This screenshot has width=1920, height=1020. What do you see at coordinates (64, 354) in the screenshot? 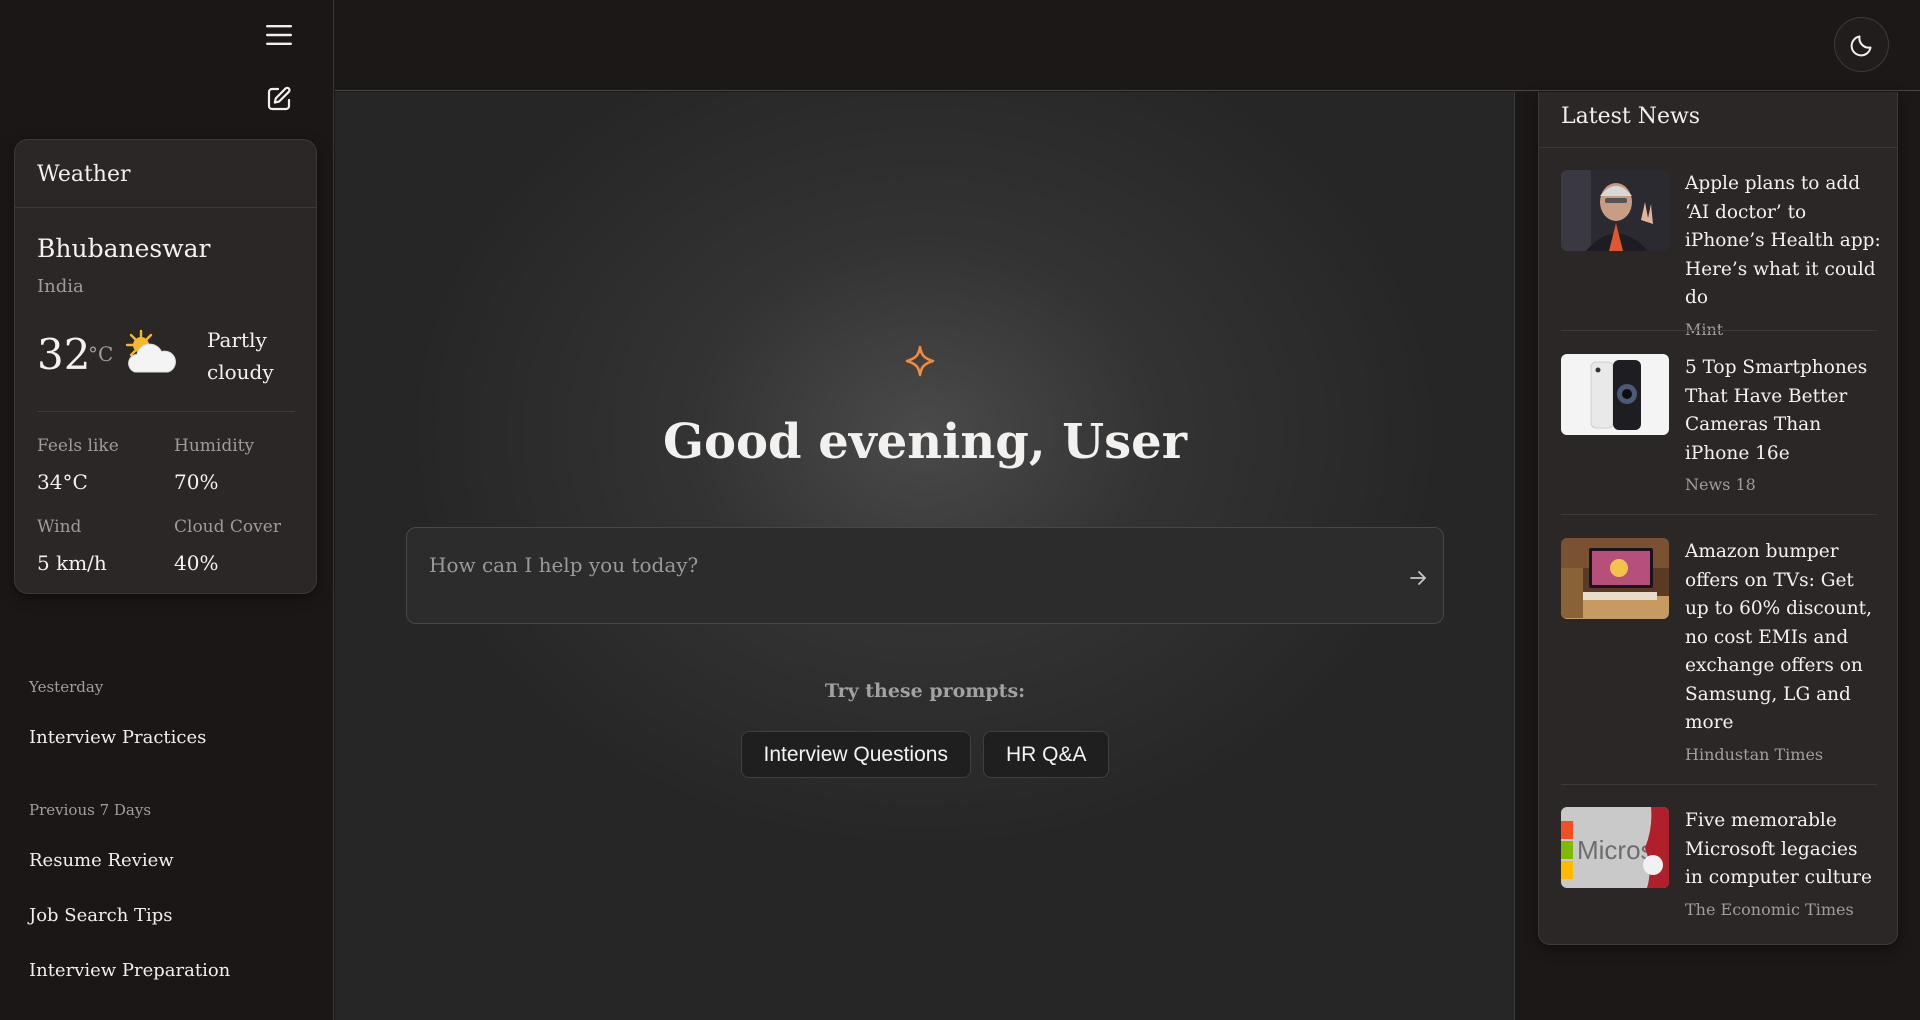
I see `temperature-value: 32` at bounding box center [64, 354].